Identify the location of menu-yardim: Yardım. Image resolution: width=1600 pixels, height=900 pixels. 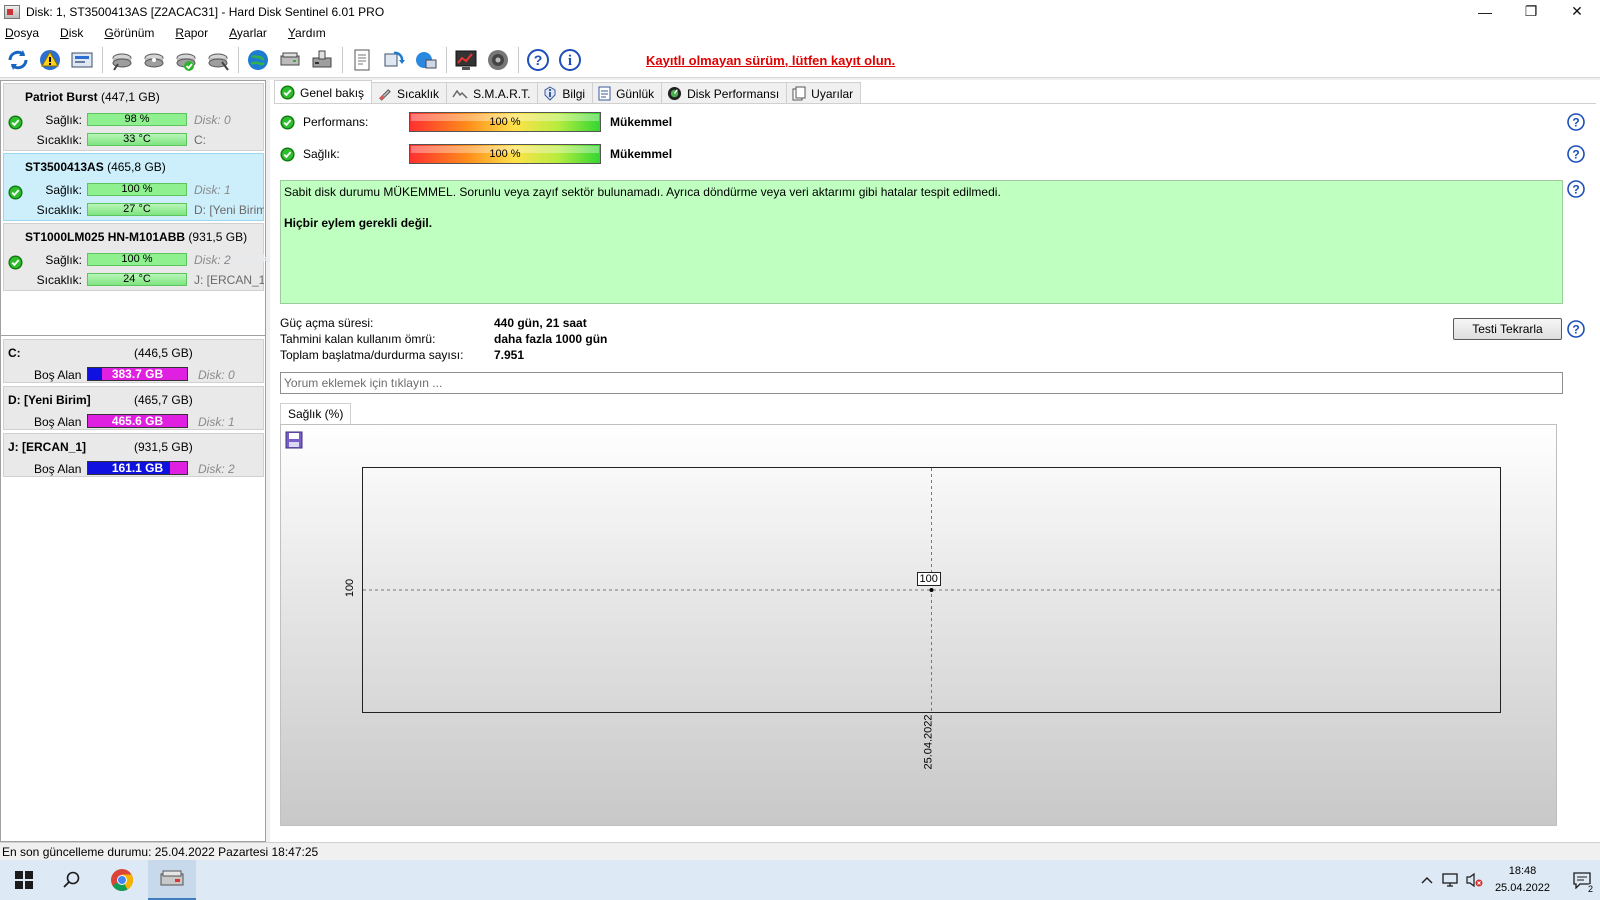
(307, 33).